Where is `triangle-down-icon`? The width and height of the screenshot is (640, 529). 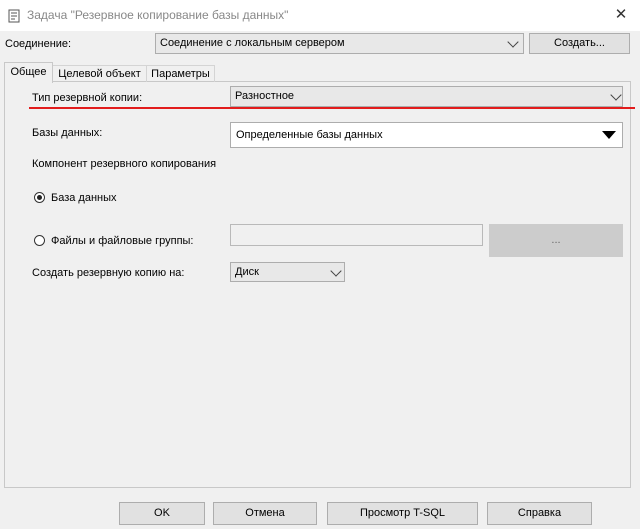 triangle-down-icon is located at coordinates (609, 135).